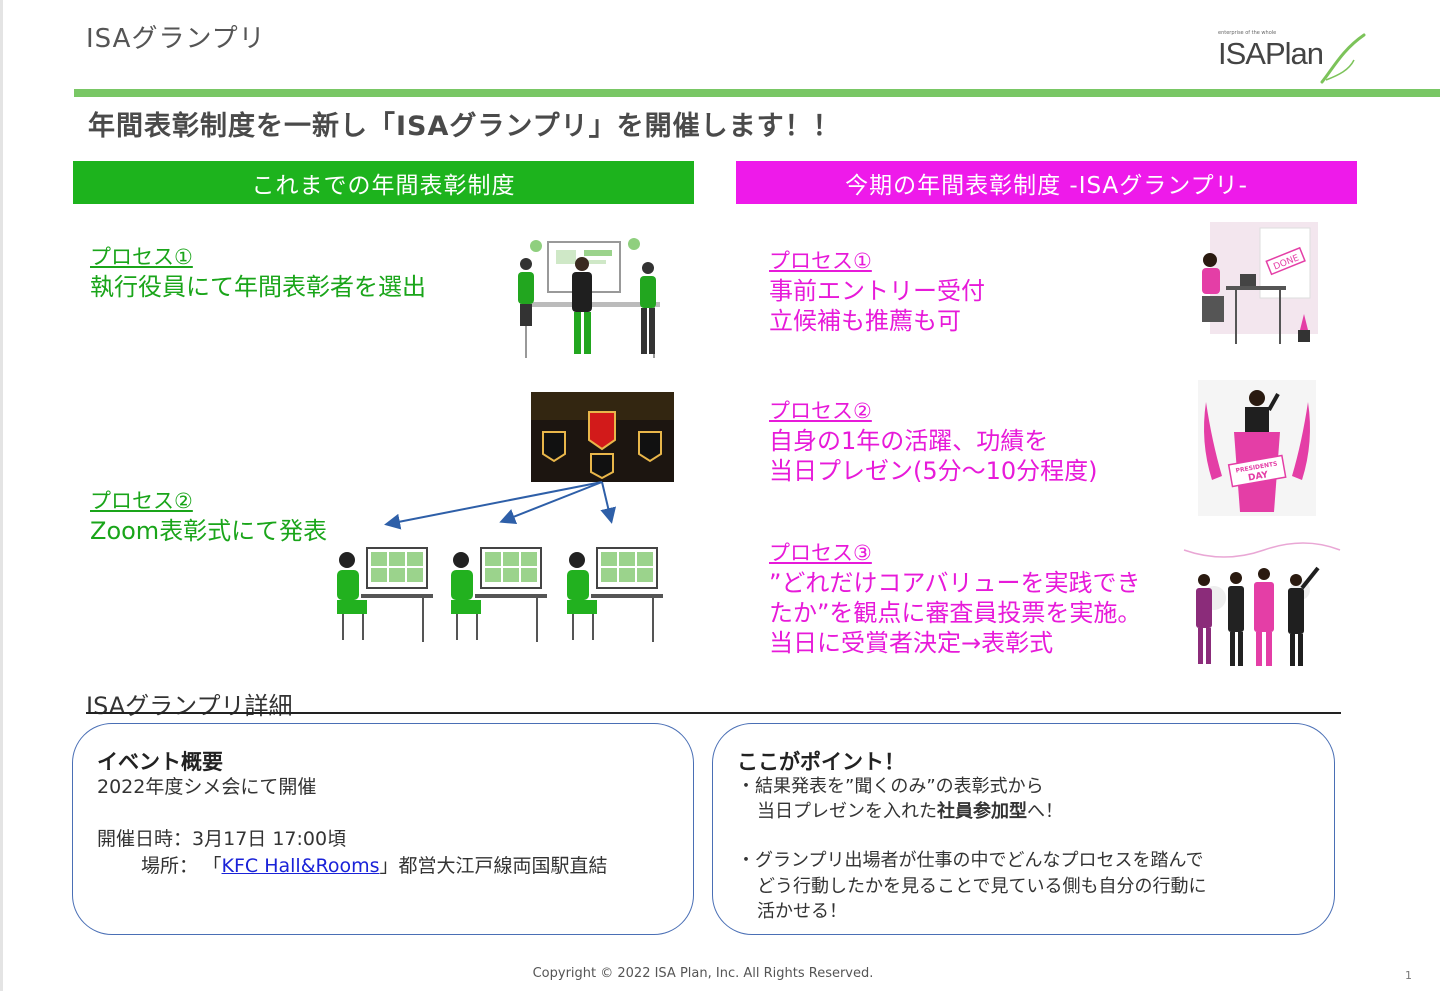 Image resolution: width=1440 pixels, height=991 pixels. Describe the element at coordinates (1260, 283) in the screenshot. I see `entry-done-illustration: DONE` at that location.